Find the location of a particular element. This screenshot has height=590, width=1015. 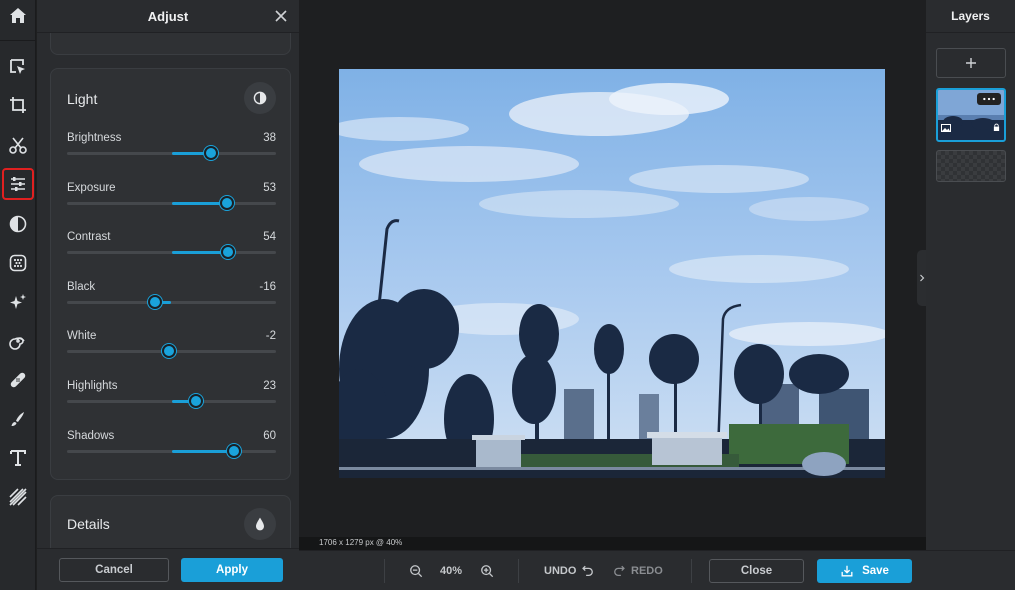

droplet-icon is located at coordinates (260, 524).